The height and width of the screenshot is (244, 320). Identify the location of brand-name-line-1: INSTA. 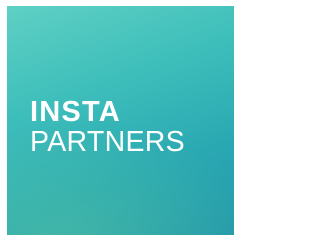
(75, 112).